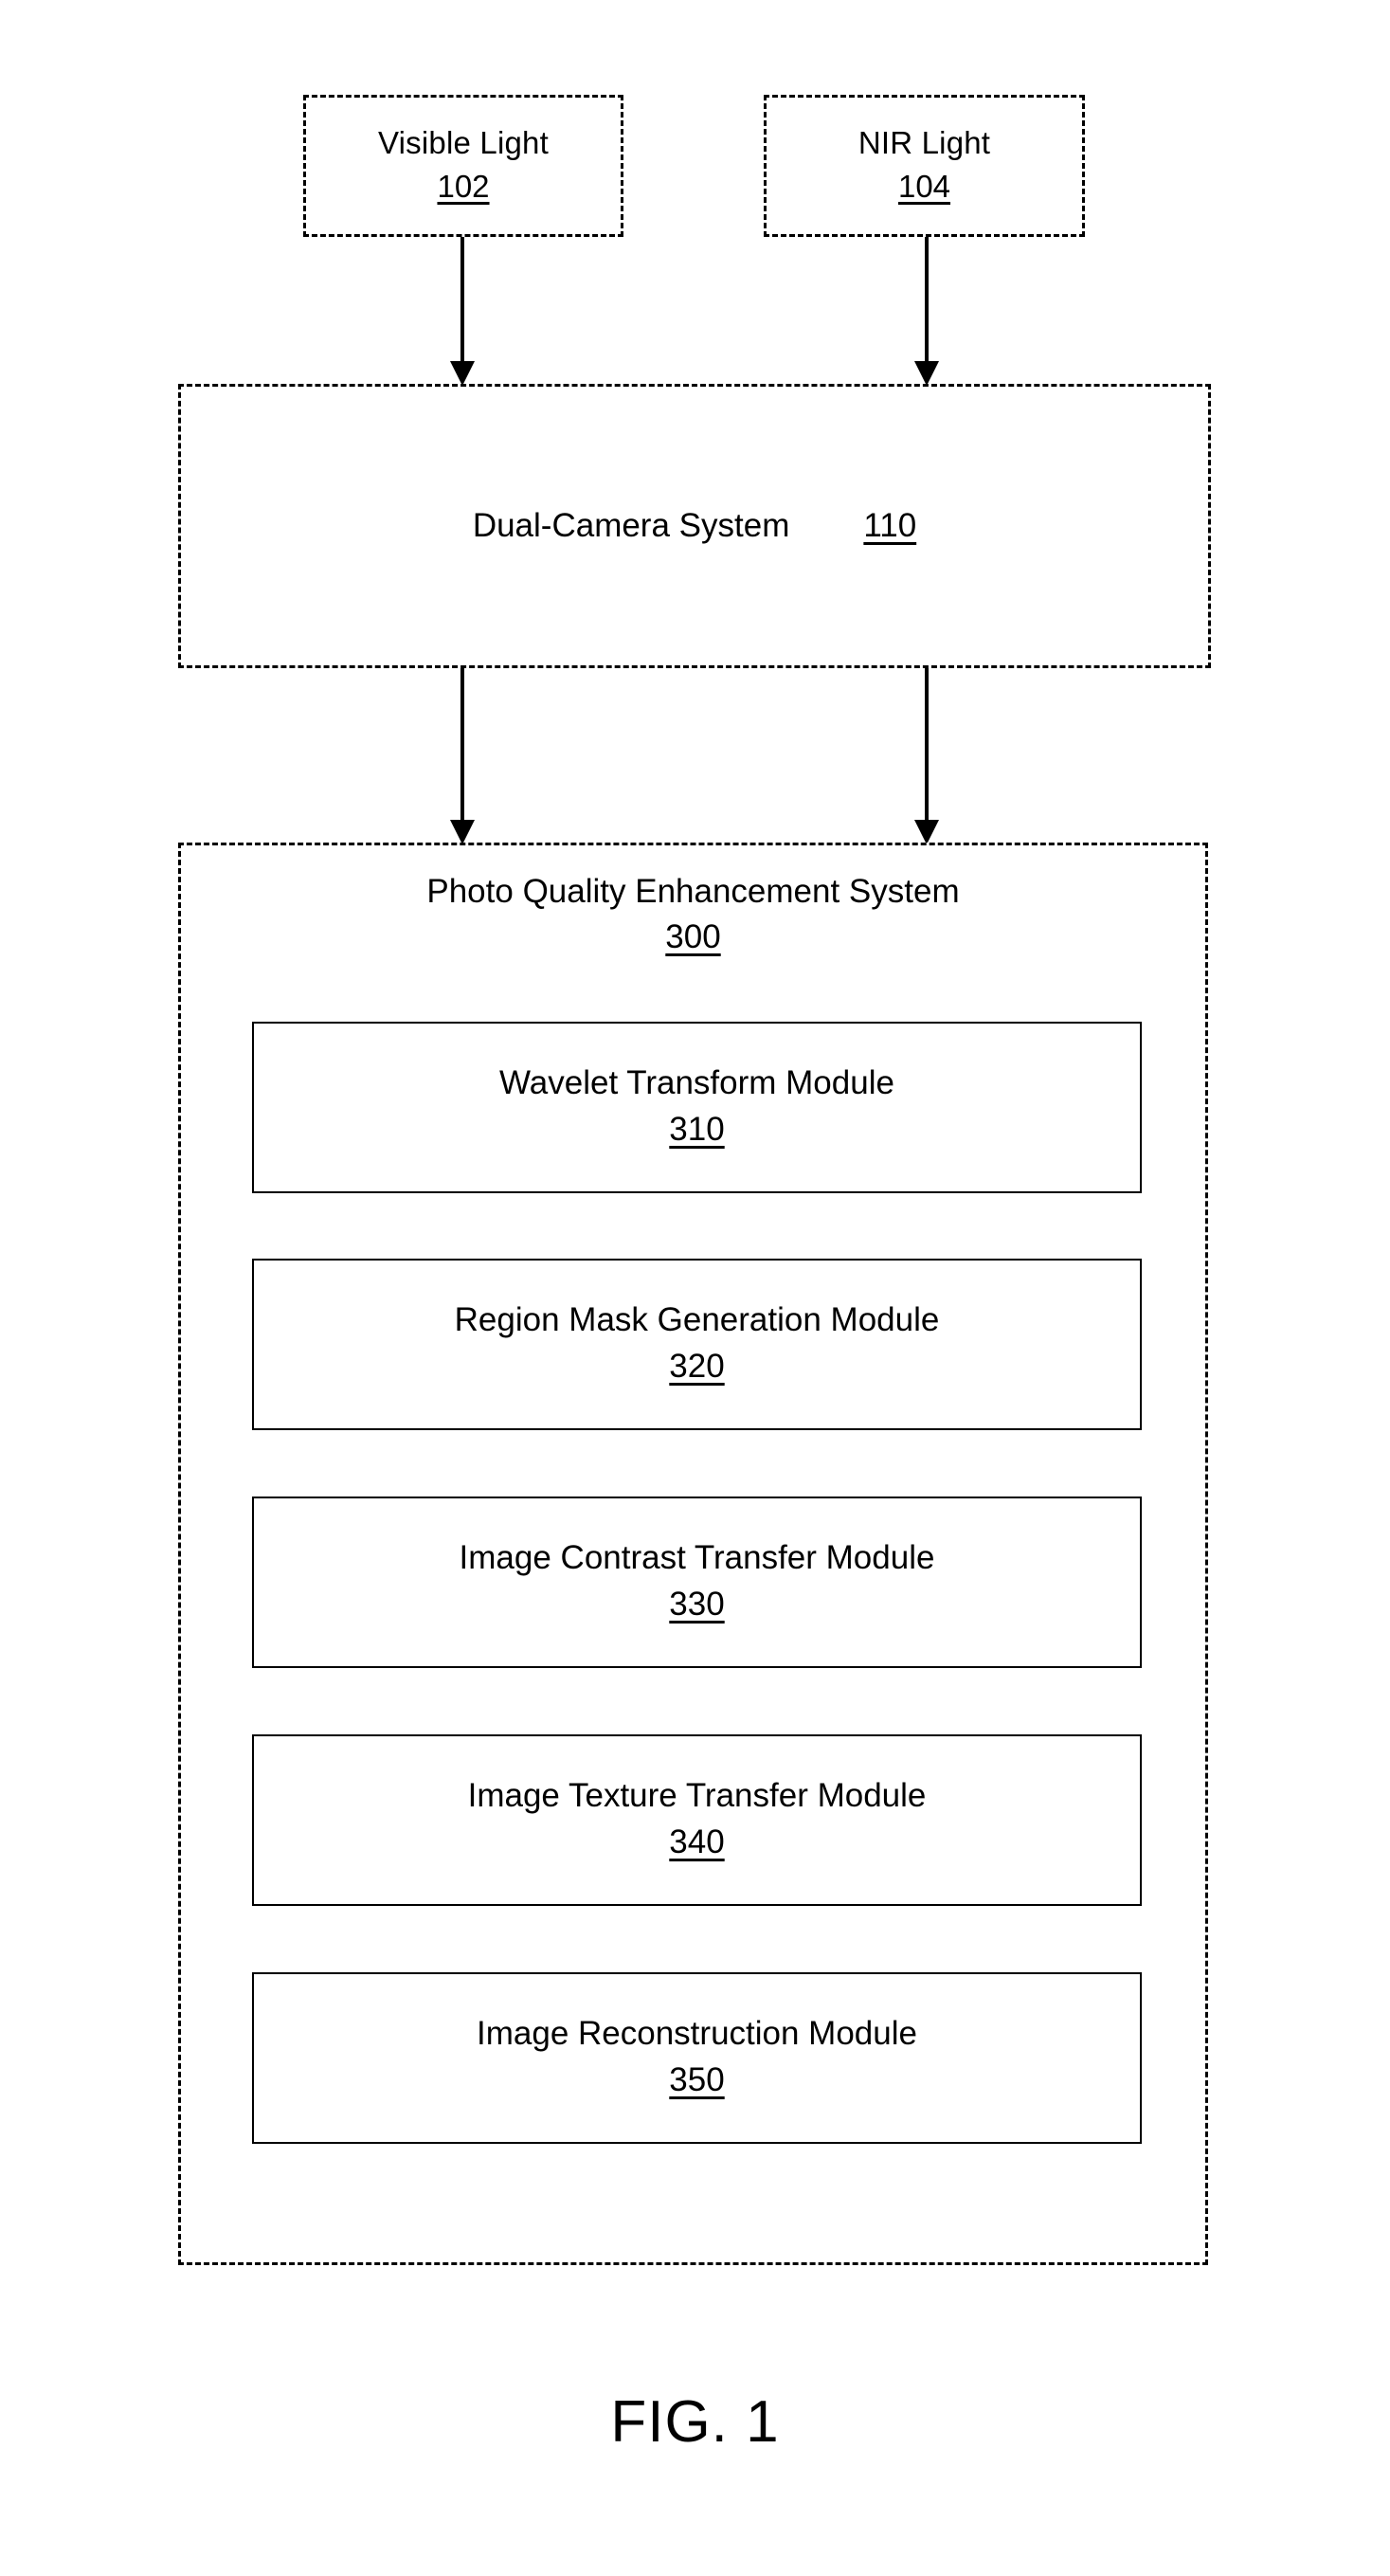 This screenshot has height=2576, width=1390. Describe the element at coordinates (927, 756) in the screenshot. I see `arrow-dual-camera-to-photo-quality-right` at that location.